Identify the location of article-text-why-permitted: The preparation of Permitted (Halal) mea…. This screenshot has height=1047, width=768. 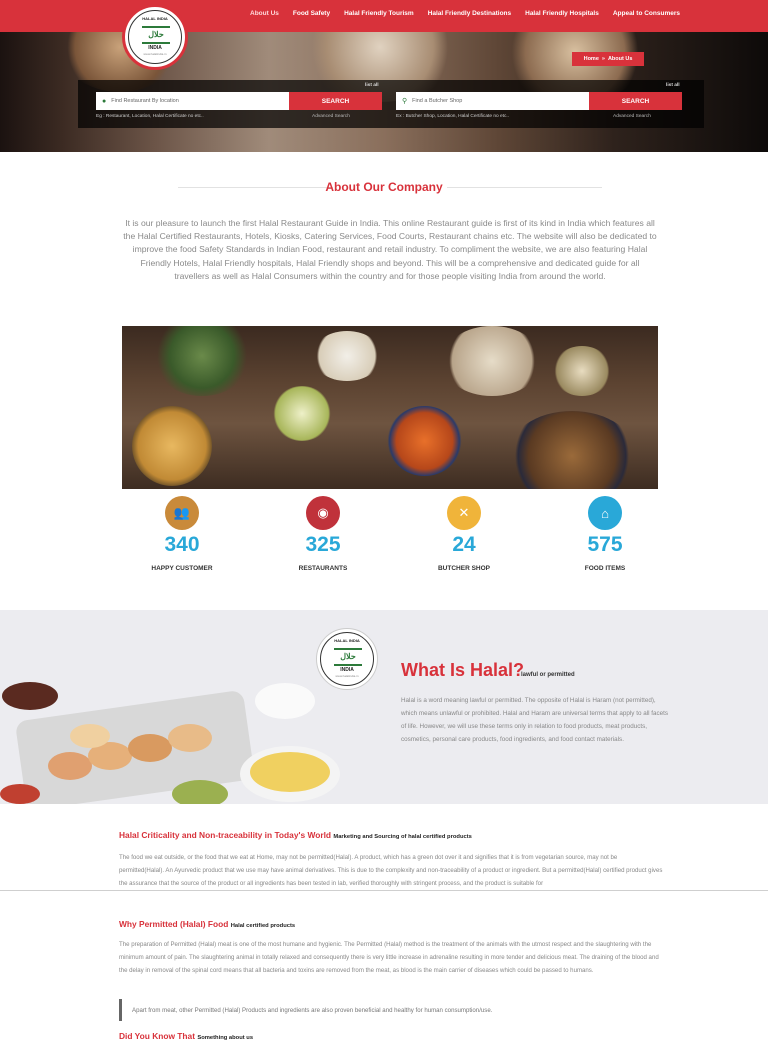
(389, 957).